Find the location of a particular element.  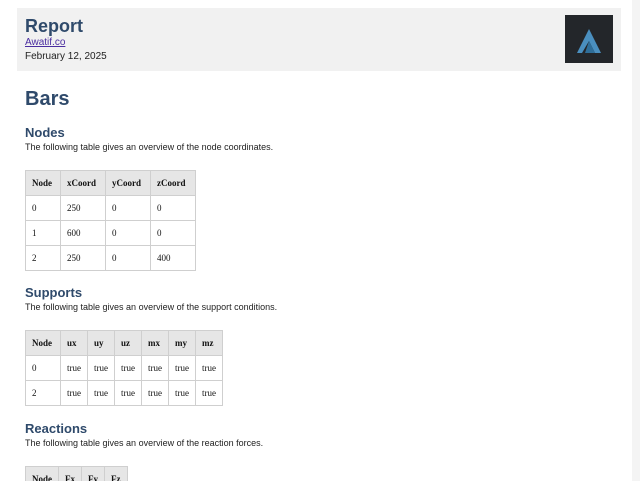

column-header: mx is located at coordinates (155, 343).